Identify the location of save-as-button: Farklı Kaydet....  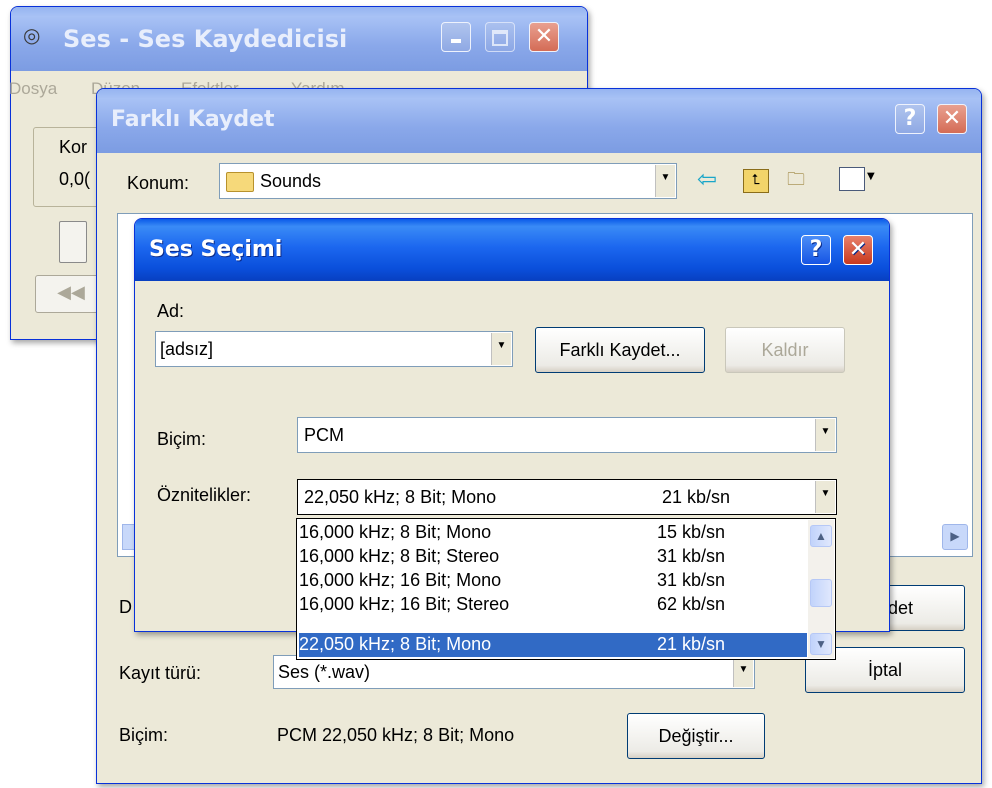
(620, 350).